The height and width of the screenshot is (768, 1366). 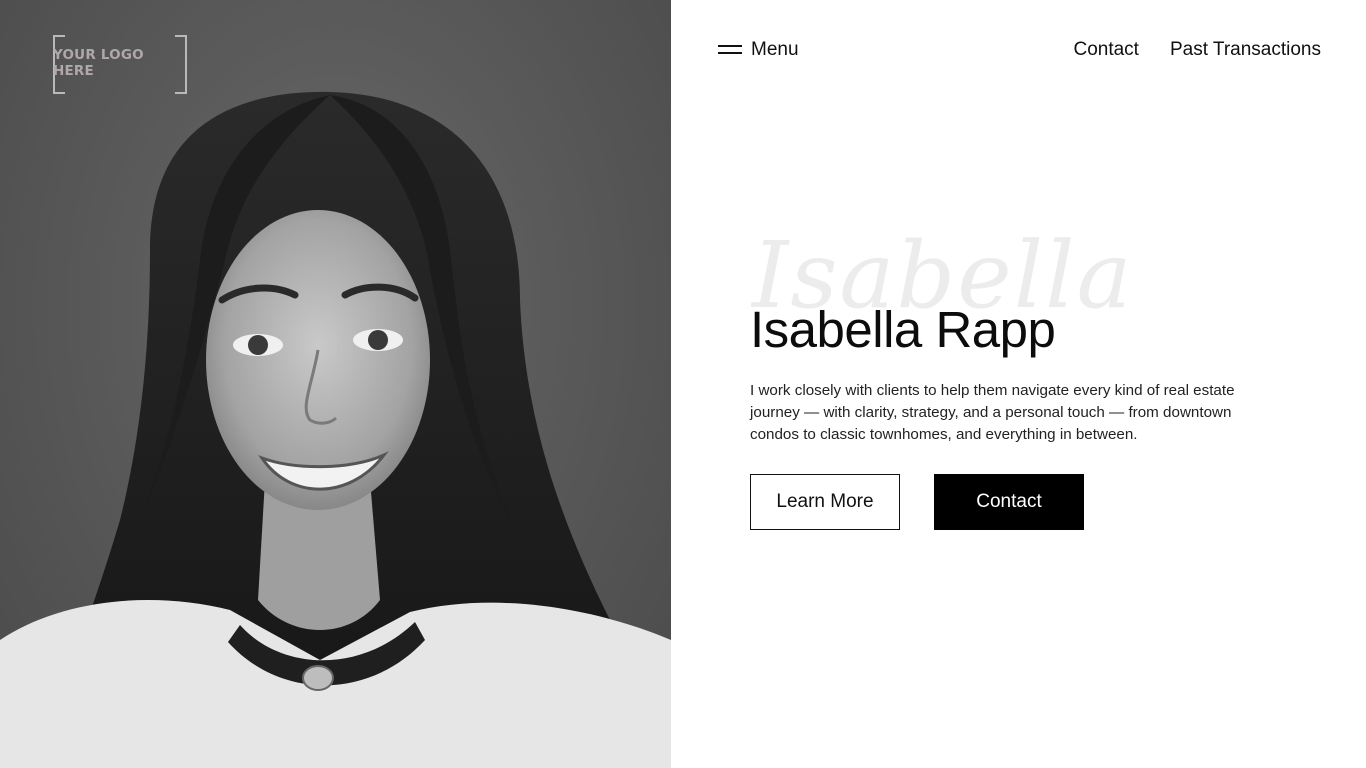 What do you see at coordinates (1009, 502) in the screenshot?
I see `contact-button: Contact` at bounding box center [1009, 502].